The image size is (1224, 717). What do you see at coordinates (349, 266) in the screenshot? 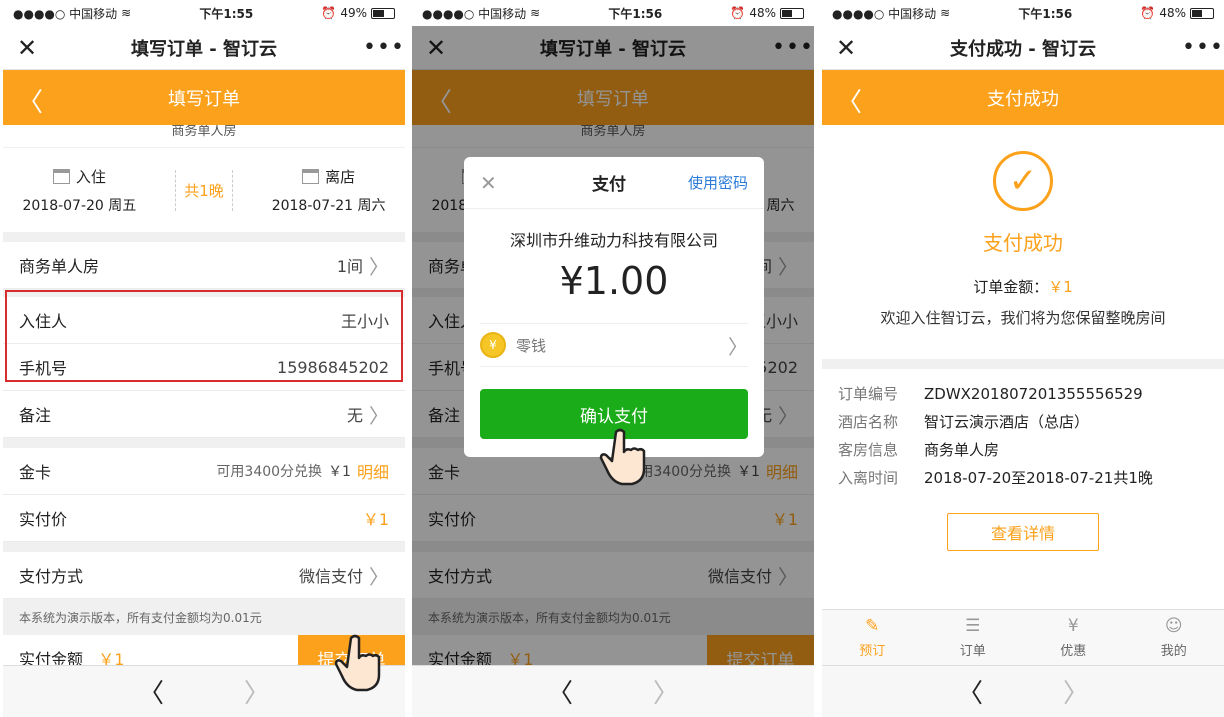
I see `room-count: 1间` at bounding box center [349, 266].